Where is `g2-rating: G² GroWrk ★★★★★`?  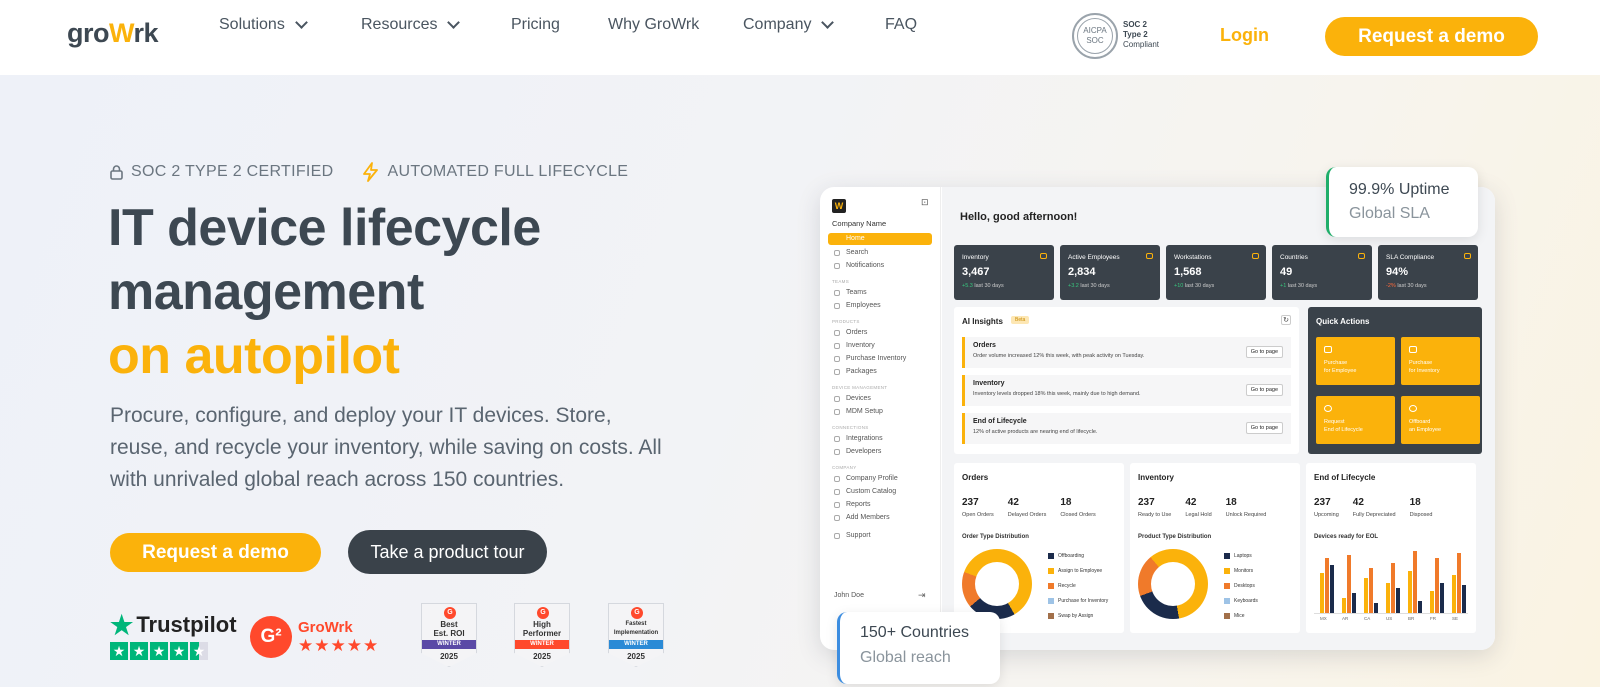
g2-rating: G² GroWrk ★★★★★ is located at coordinates (314, 637).